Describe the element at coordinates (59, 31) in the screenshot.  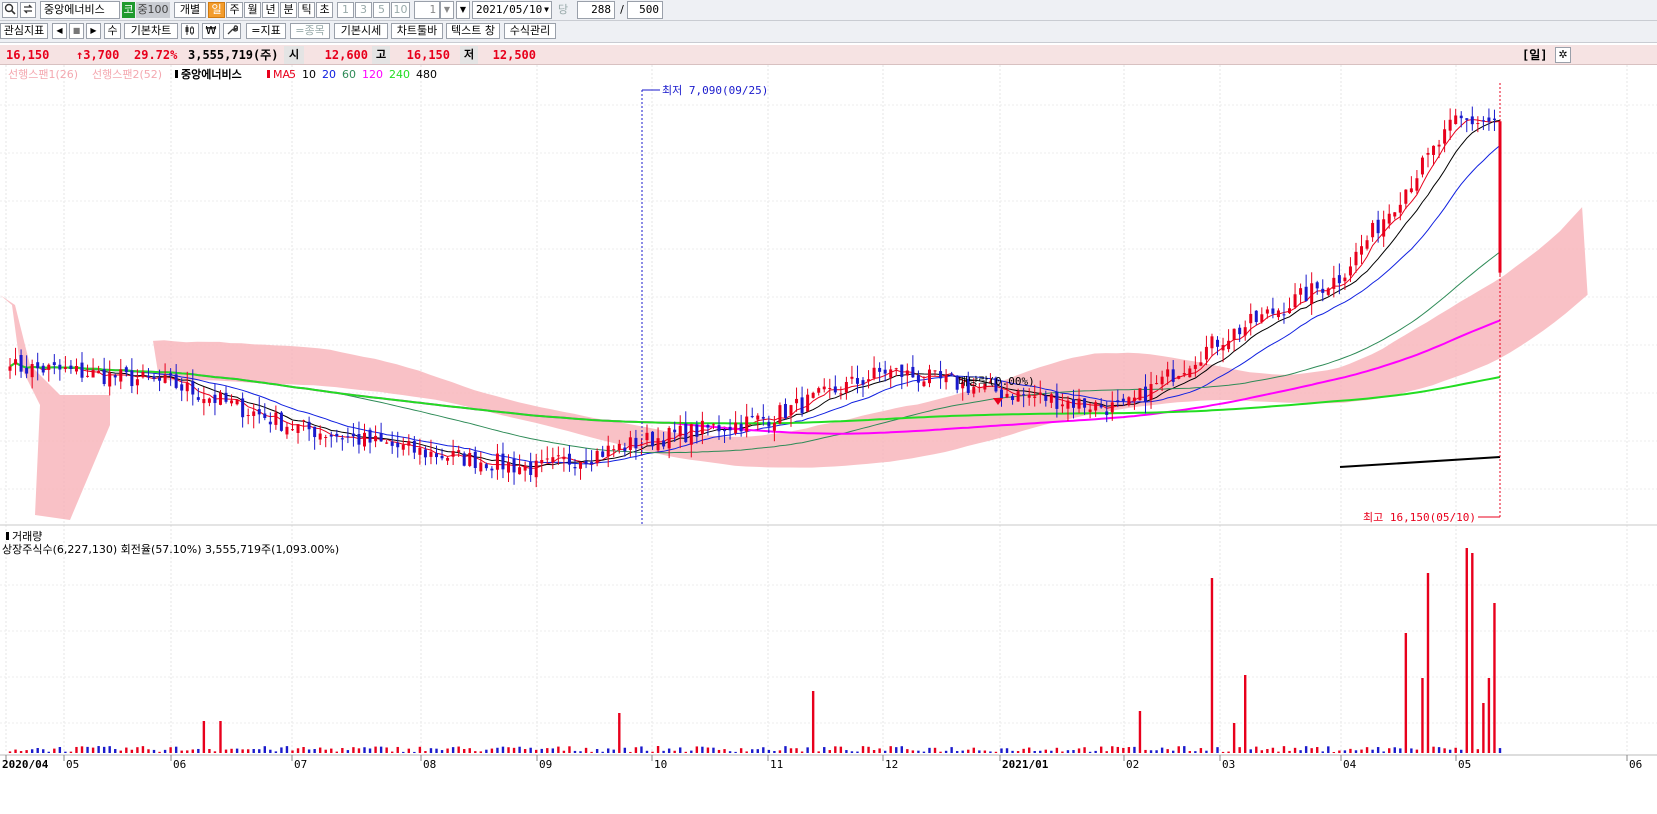
I see `prev-button: ◀` at that location.